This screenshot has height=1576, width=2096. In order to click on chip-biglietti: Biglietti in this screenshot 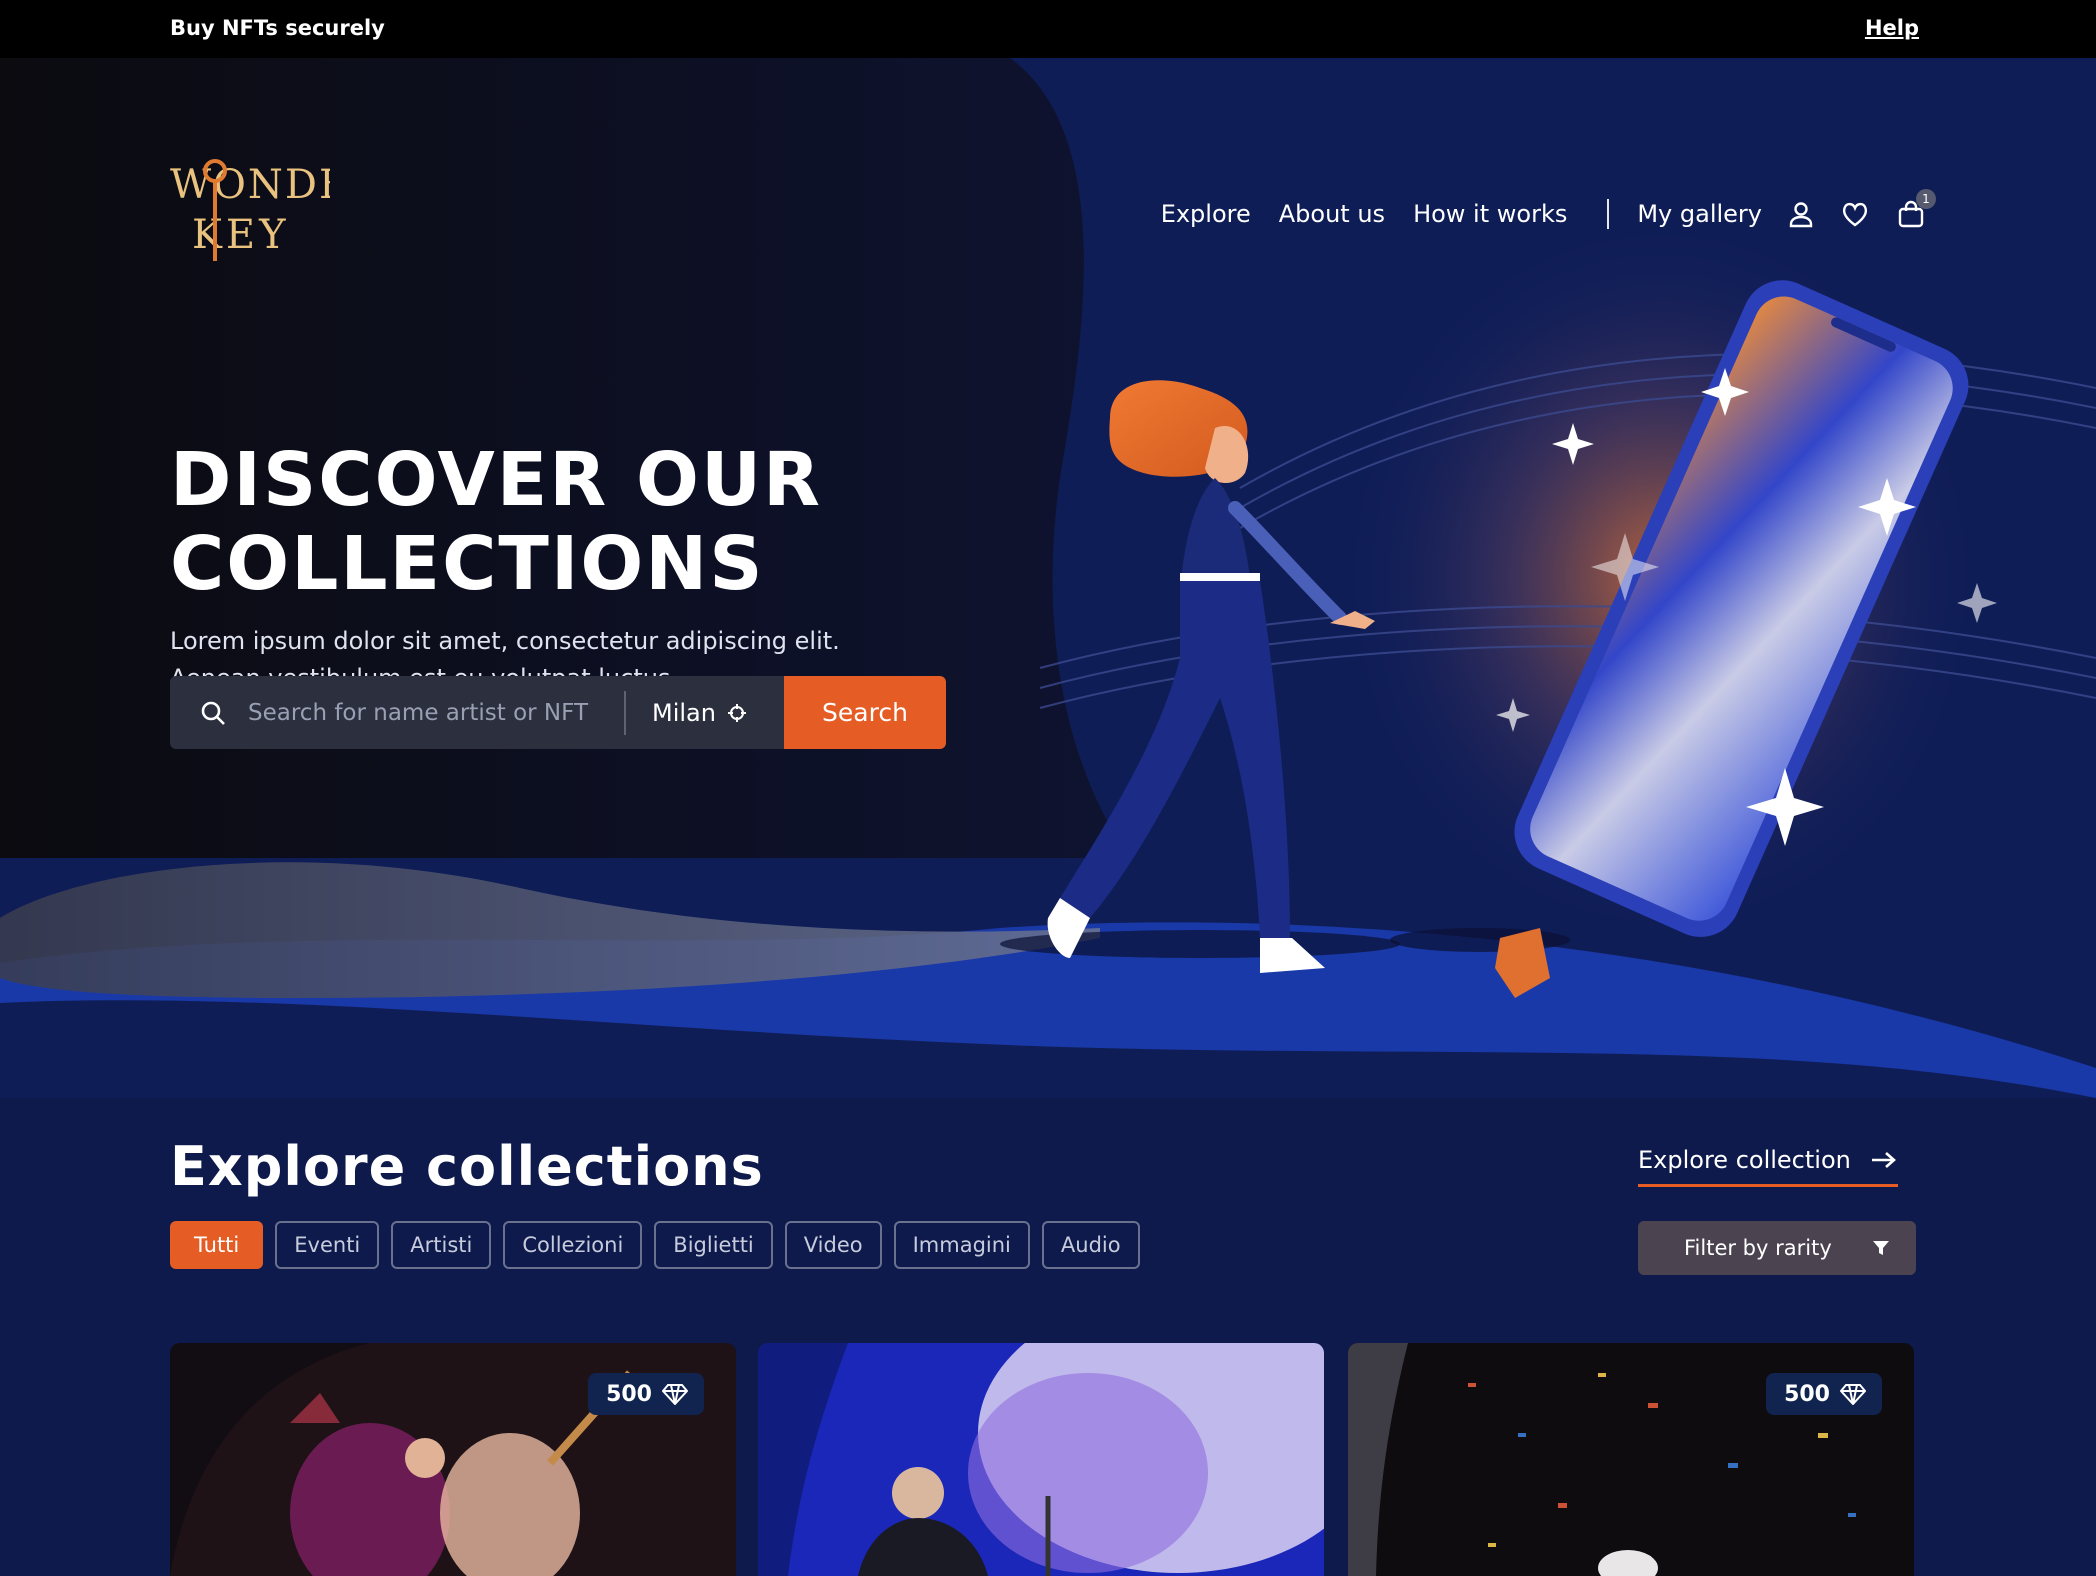, I will do `click(713, 1245)`.